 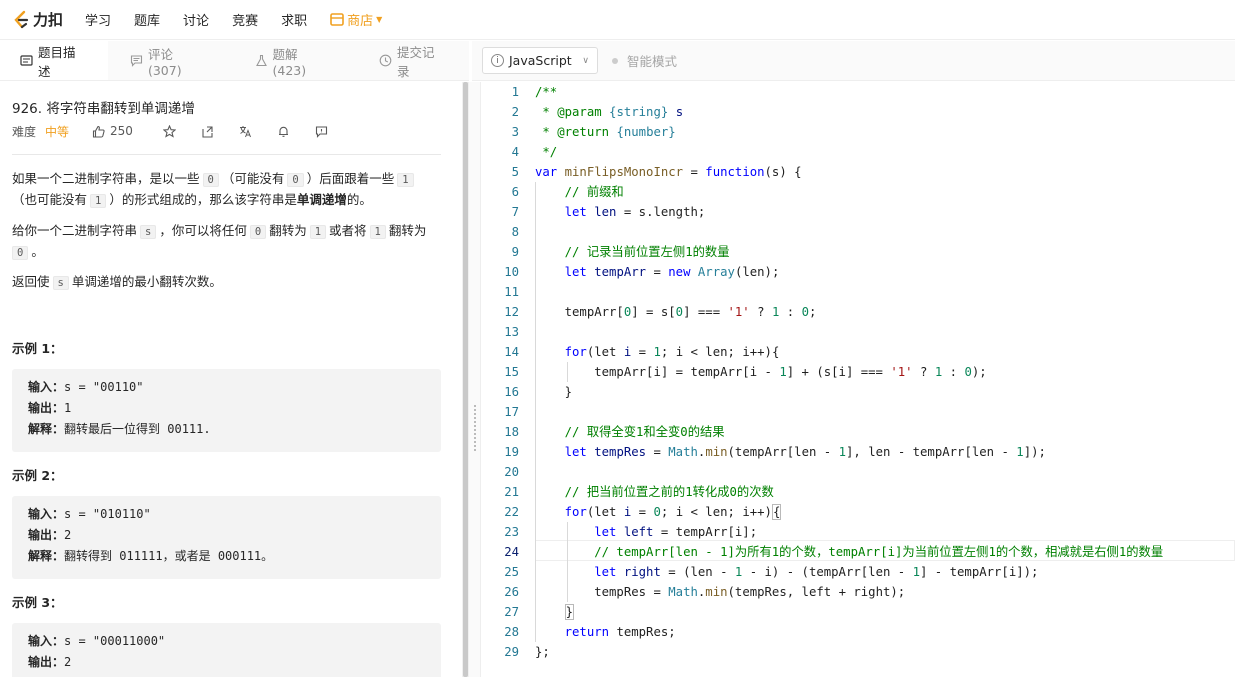 What do you see at coordinates (511, 392) in the screenshot?
I see `line-number: 16` at bounding box center [511, 392].